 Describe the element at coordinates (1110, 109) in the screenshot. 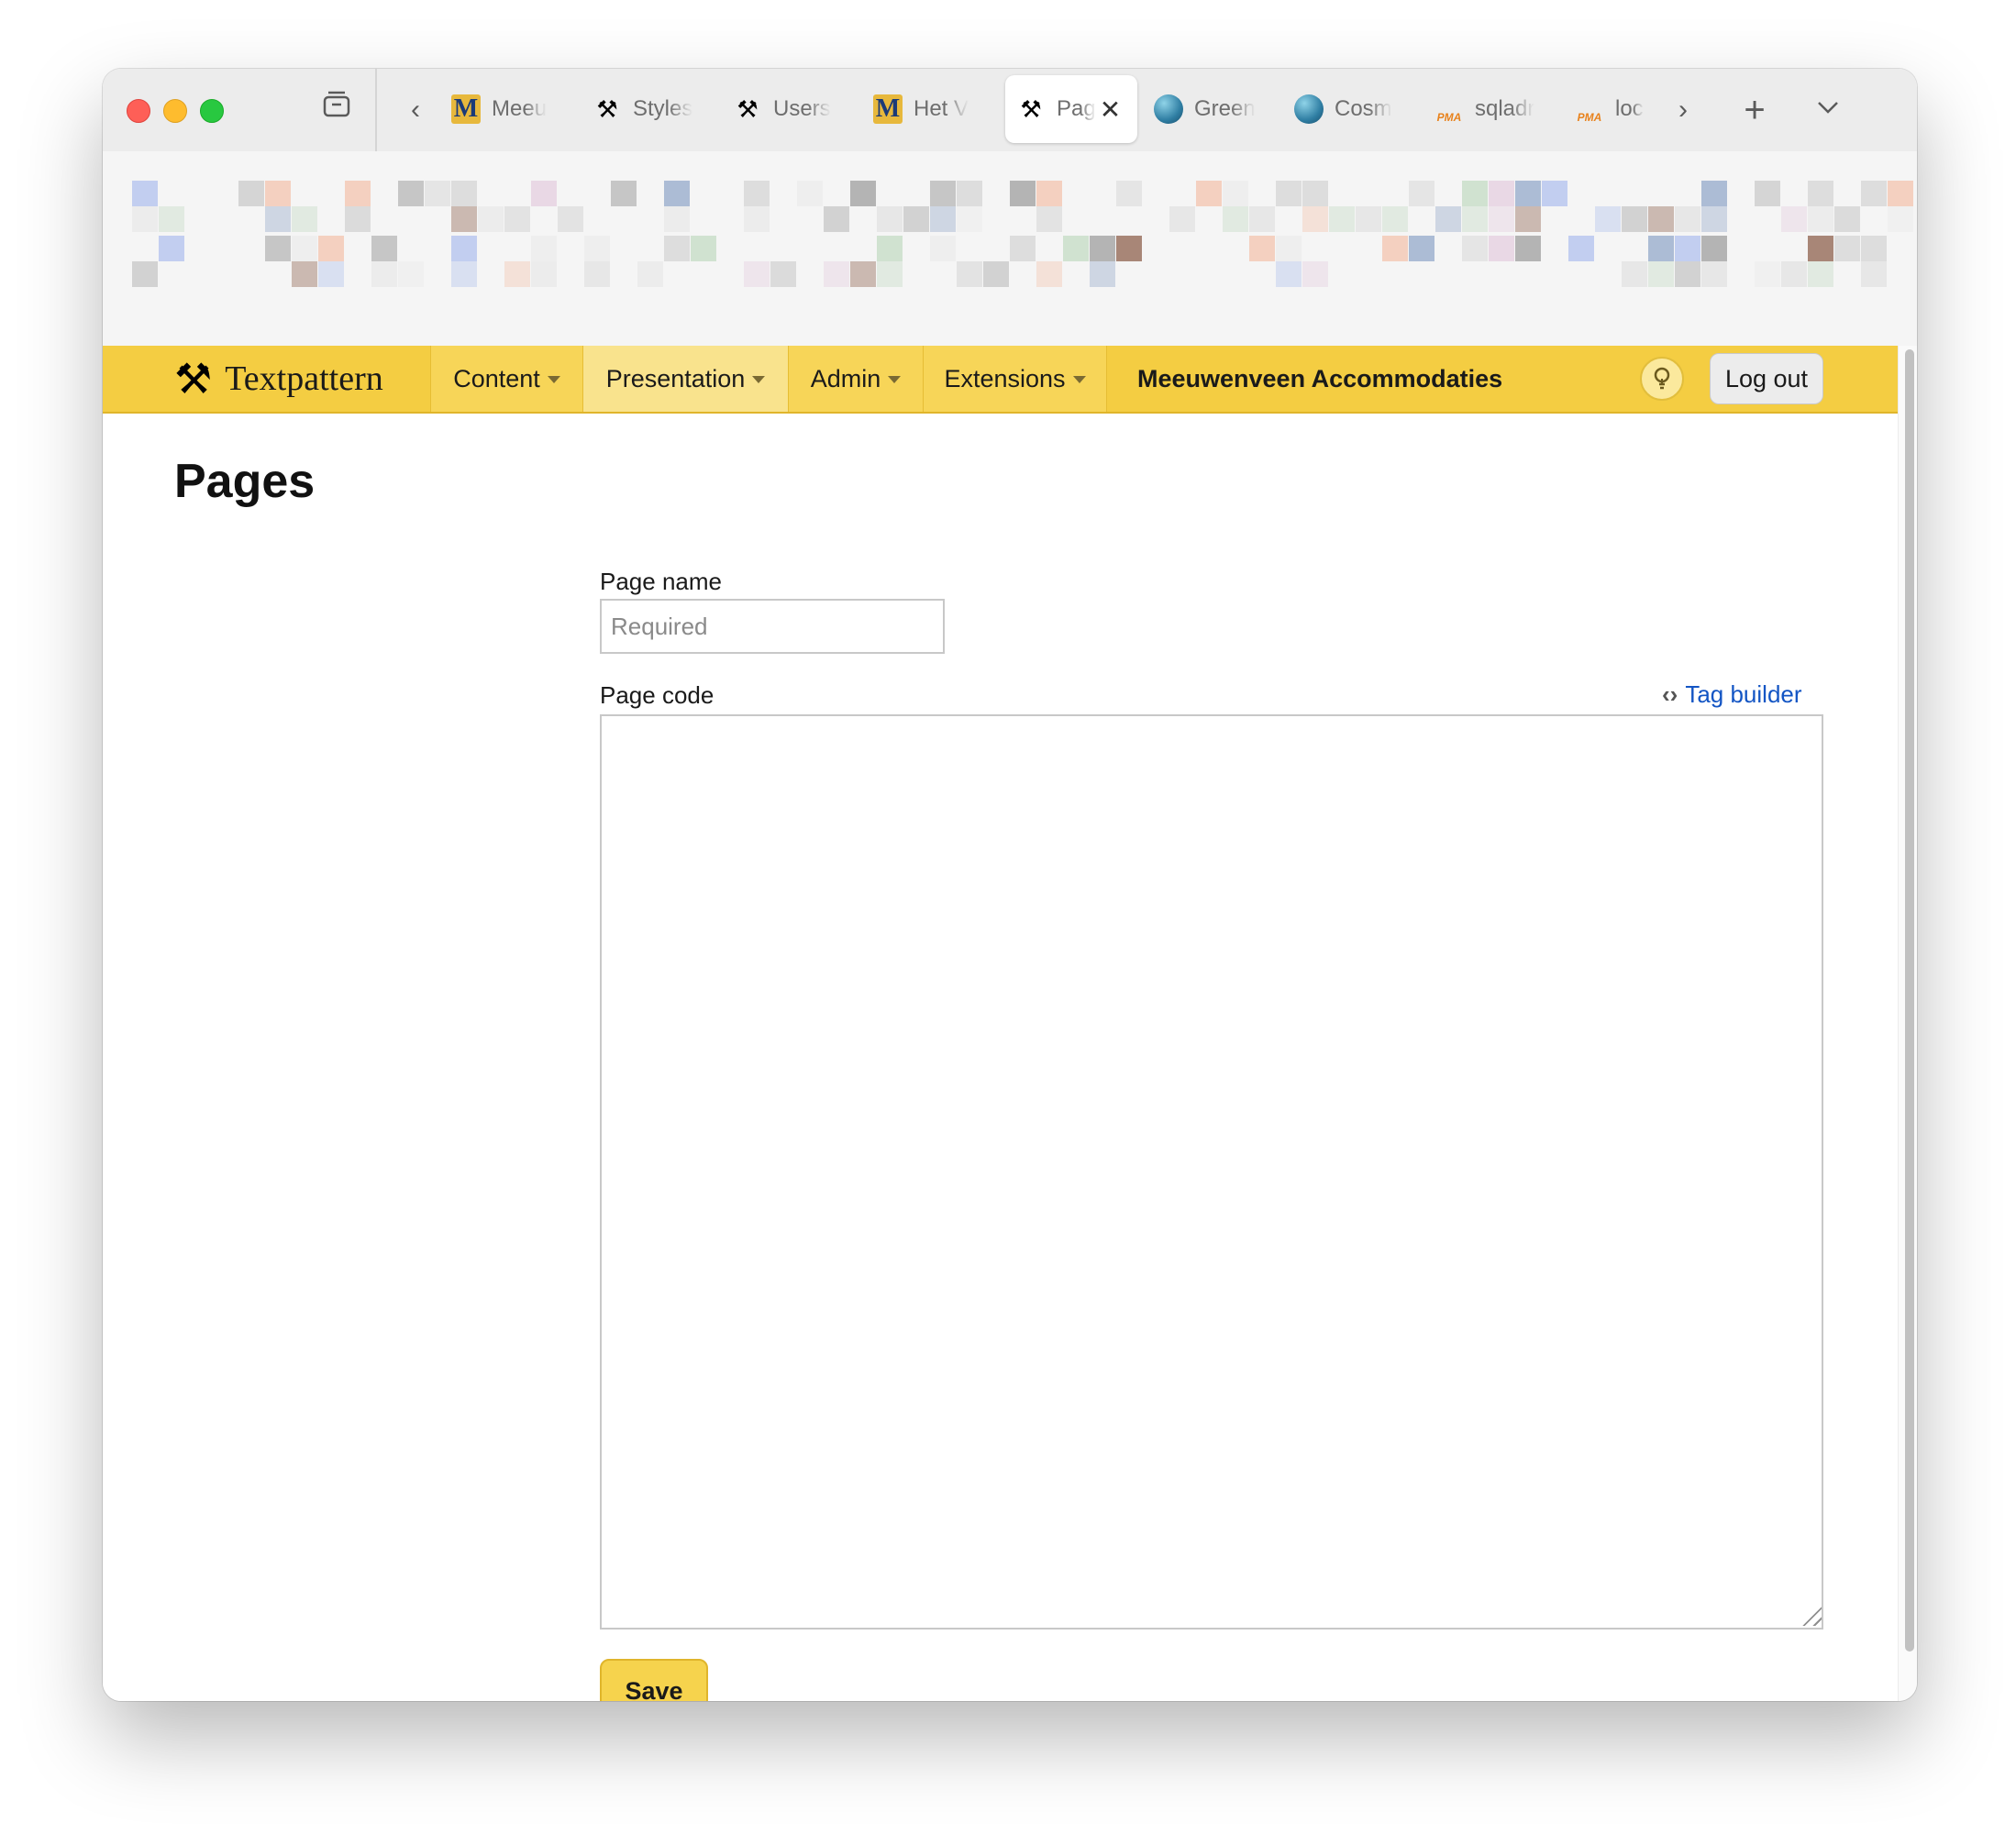

I see `close-tab-icon: ✕` at that location.